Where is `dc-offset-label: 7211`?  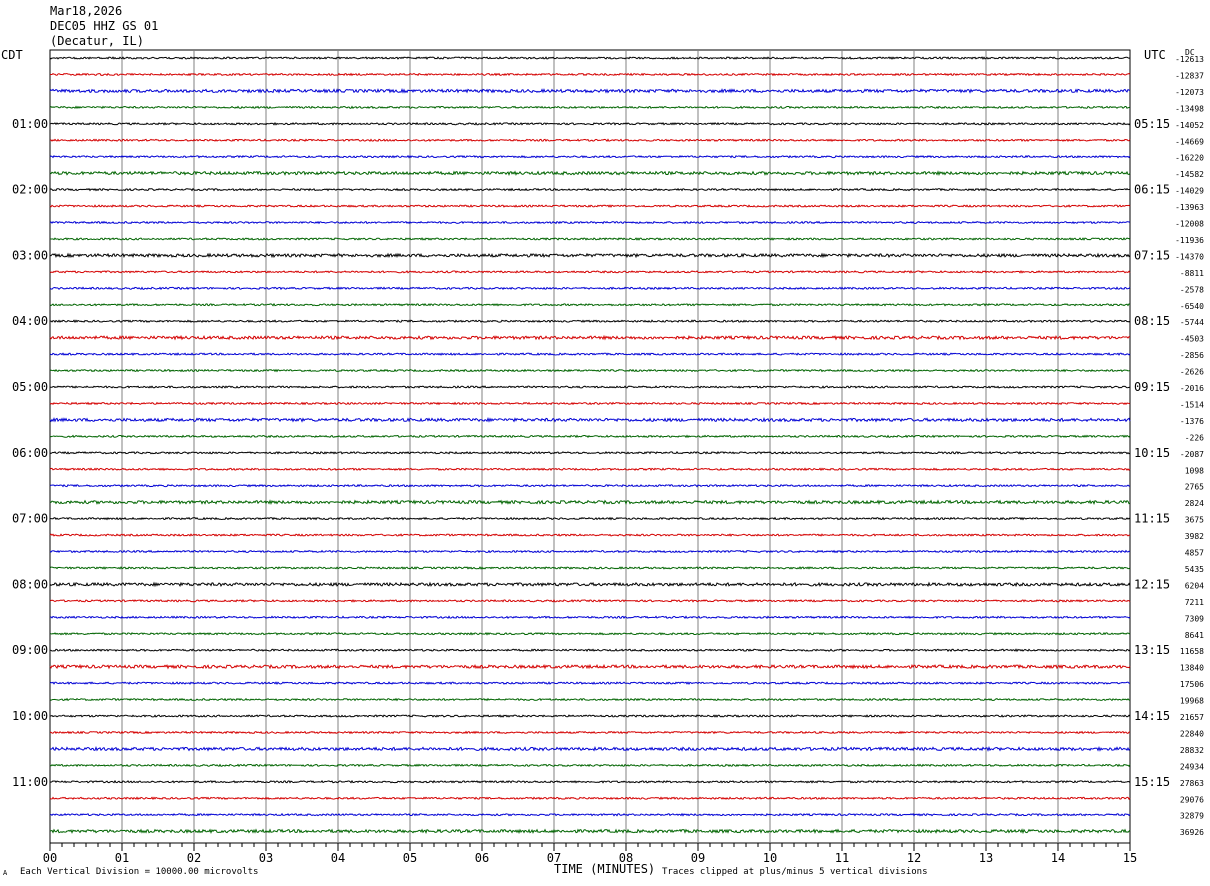
dc-offset-label: 7211 is located at coordinates (1194, 602).